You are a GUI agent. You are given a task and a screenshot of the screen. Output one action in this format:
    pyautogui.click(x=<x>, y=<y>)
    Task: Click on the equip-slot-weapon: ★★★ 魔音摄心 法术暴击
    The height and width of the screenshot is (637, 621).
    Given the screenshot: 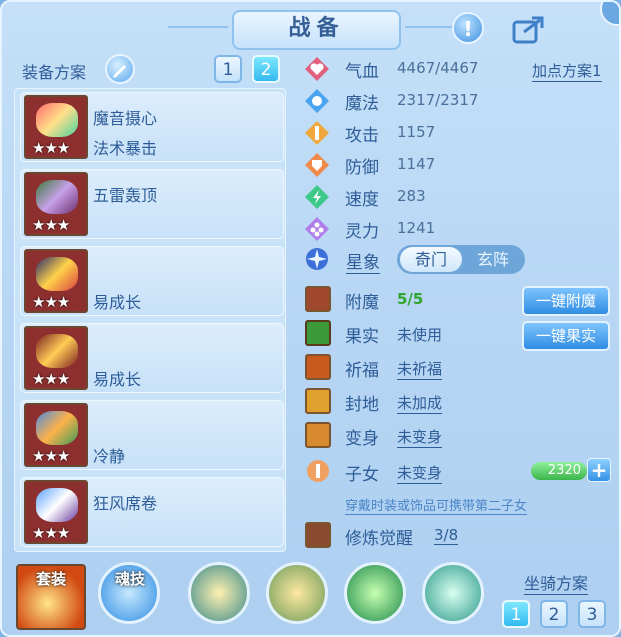 What is the action you would take?
    pyautogui.click(x=152, y=127)
    